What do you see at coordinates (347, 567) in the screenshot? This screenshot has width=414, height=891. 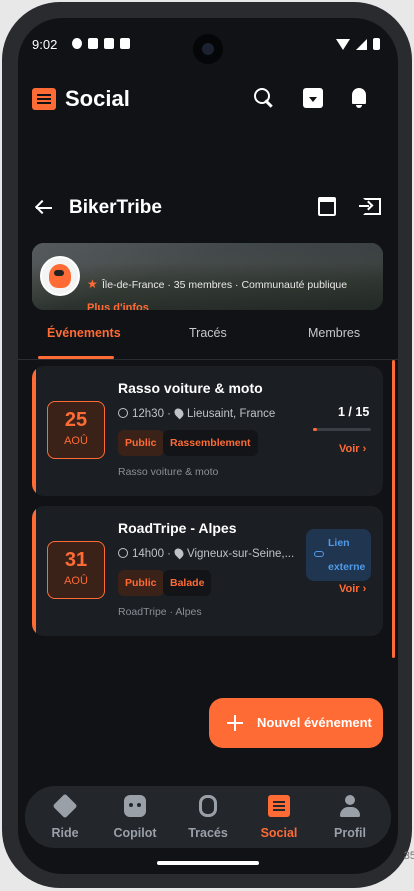 I see `external-link-label-2: externe` at bounding box center [347, 567].